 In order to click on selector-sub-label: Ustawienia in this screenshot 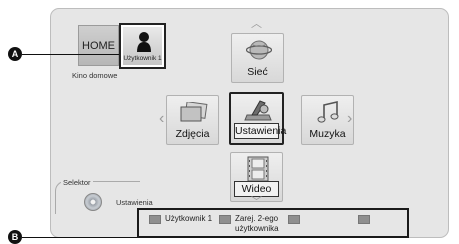, I will do `click(134, 202)`.